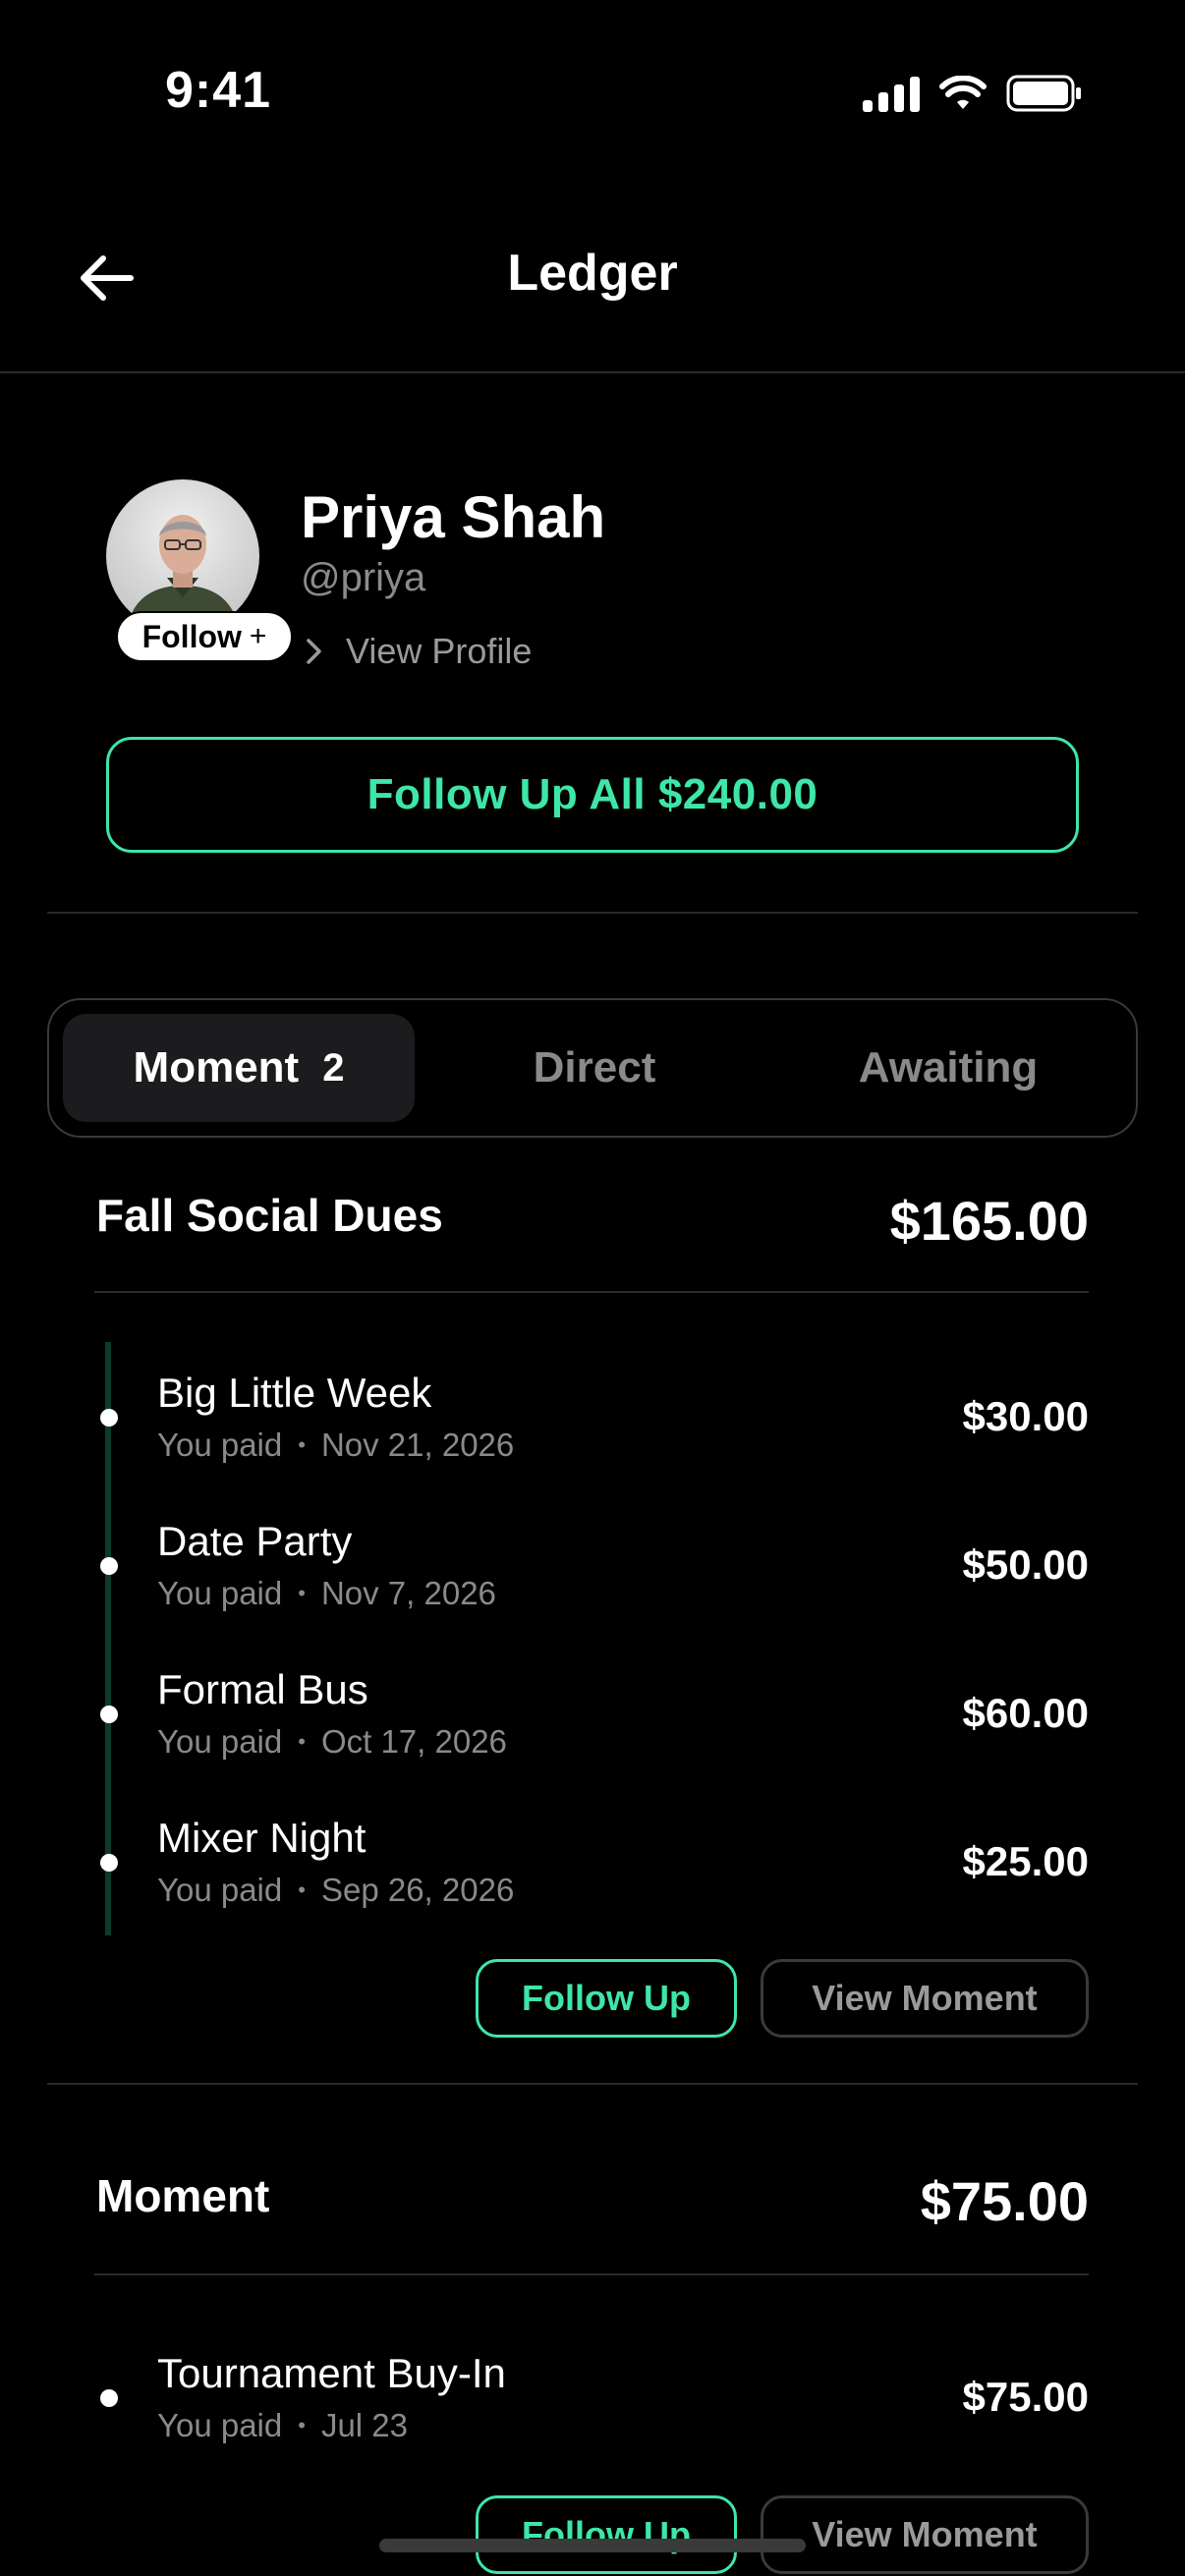 The width and height of the screenshot is (1185, 2576). What do you see at coordinates (294, 1393) in the screenshot?
I see `item-title: Big Little Week` at bounding box center [294, 1393].